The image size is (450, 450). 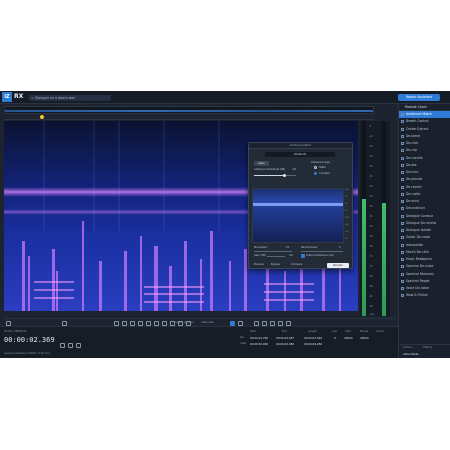 I want to click on db-scale-label: -90, so click(x=371, y=296).